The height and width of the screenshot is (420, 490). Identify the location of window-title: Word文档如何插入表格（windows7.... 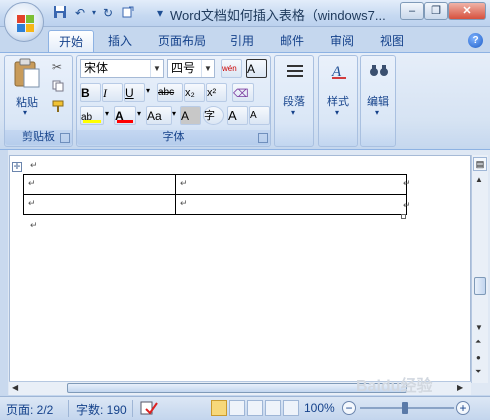
(278, 15).